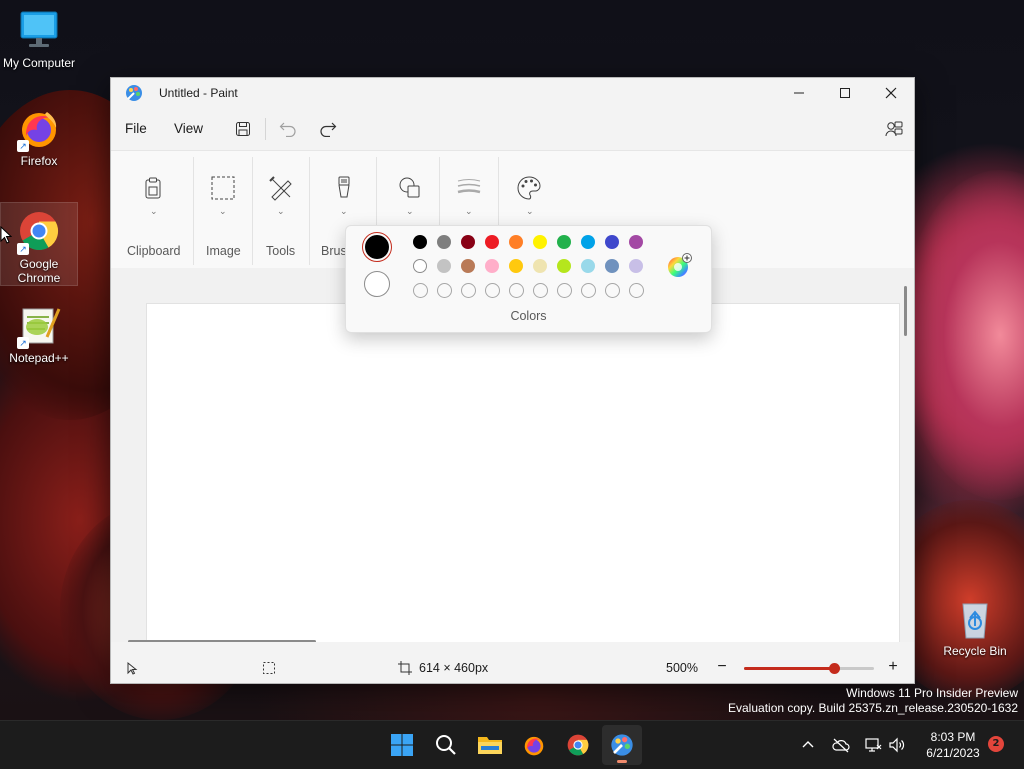 The height and width of the screenshot is (769, 1024). Describe the element at coordinates (932, 693) in the screenshot. I see `watermark-line1: Windows 11 Pro Insider Preview` at that location.